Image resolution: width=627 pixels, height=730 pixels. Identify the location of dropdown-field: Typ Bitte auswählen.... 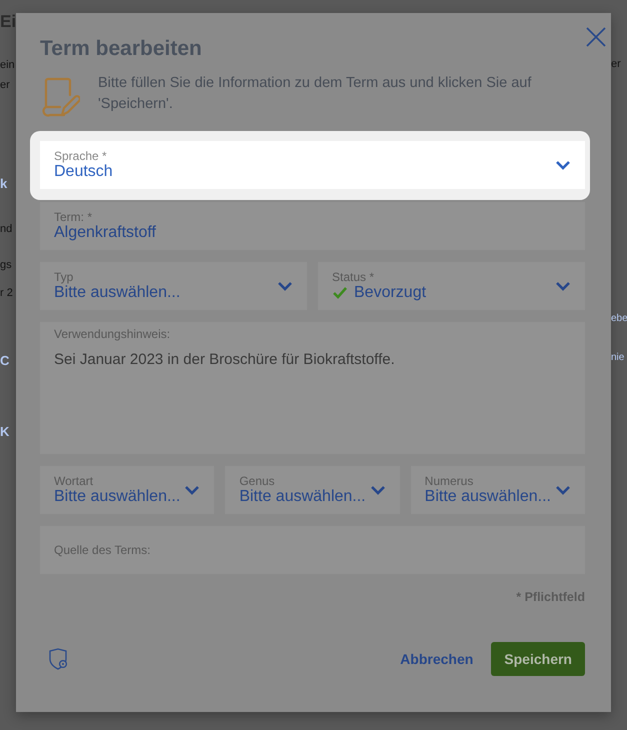
(173, 286).